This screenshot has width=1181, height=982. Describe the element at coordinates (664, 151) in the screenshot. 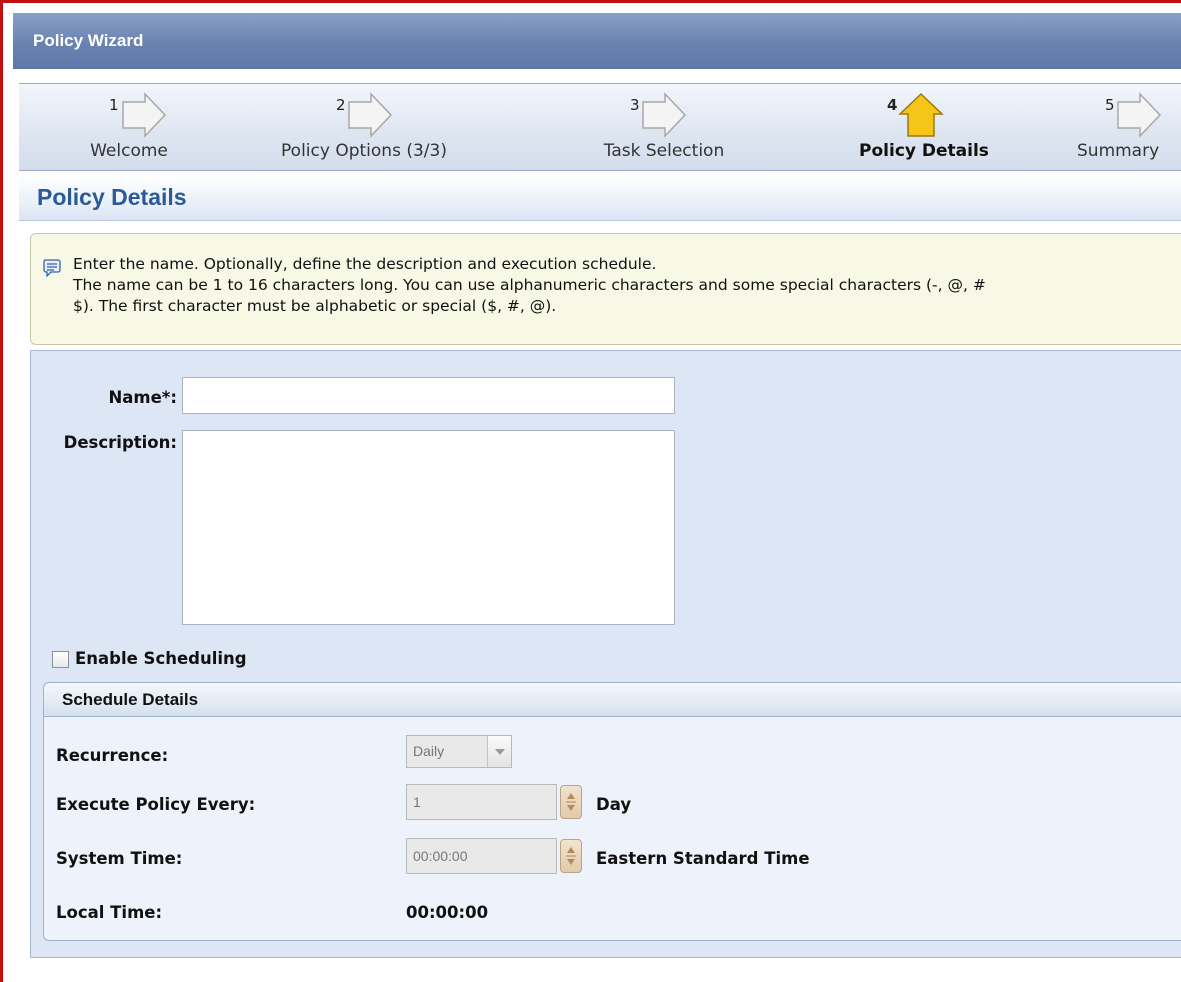

I see `step-label: Task Selection` at that location.